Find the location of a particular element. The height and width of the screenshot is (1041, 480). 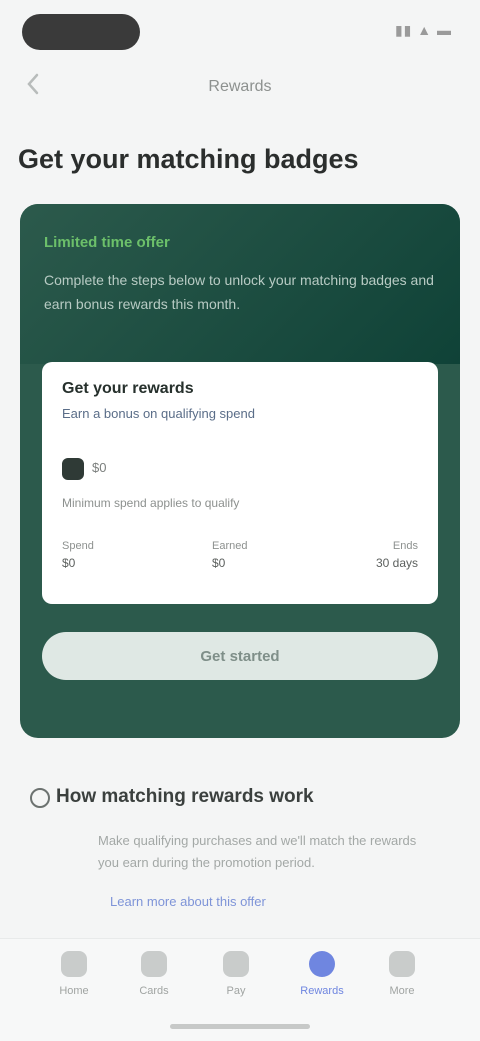

offer-subtitle: Earn a bonus on qualifying spend is located at coordinates (158, 413).